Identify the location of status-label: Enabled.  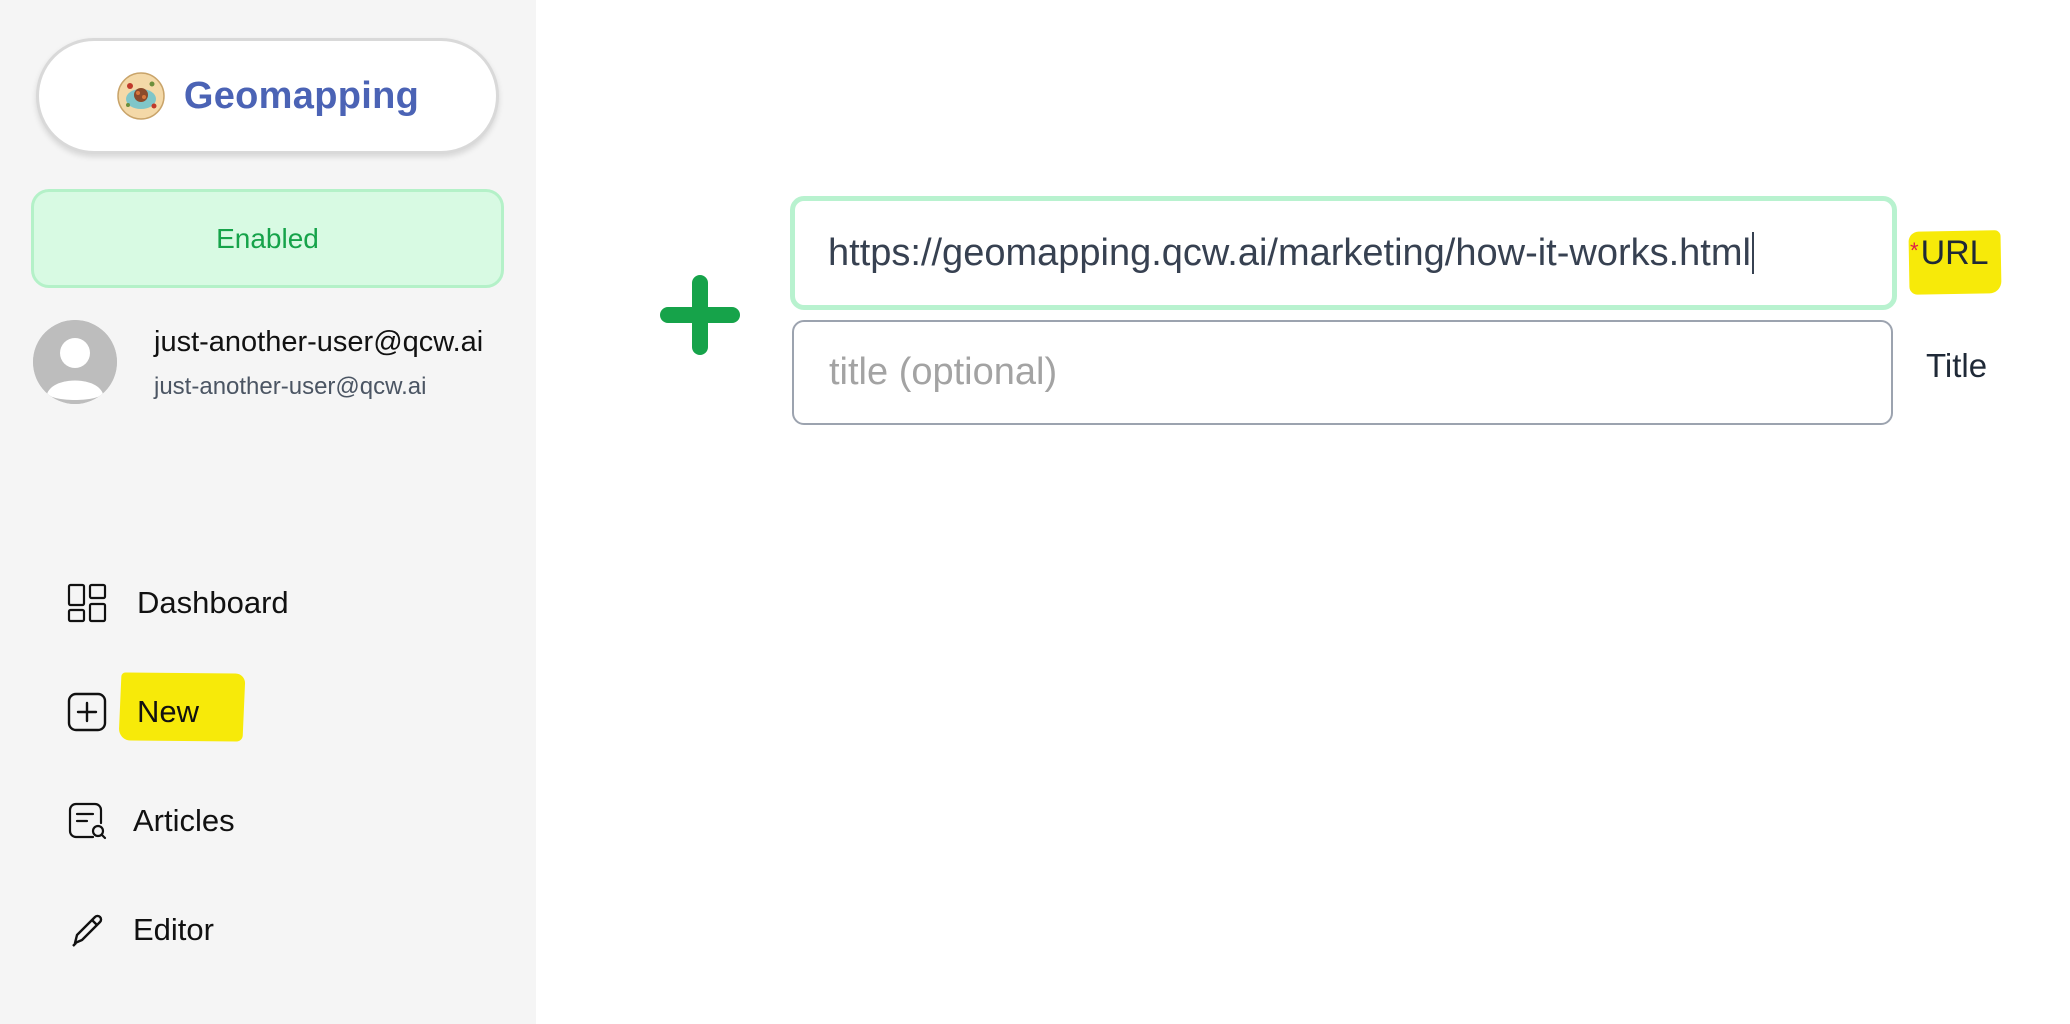
(267, 238).